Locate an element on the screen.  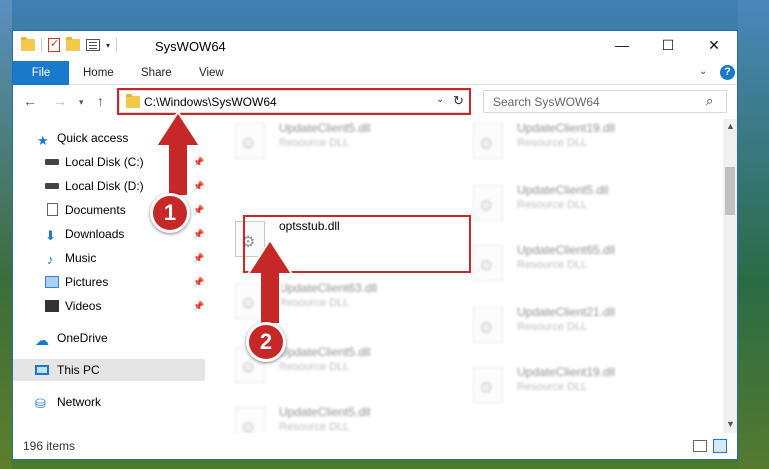
sidebar-item-label: Network is located at coordinates (79, 402).